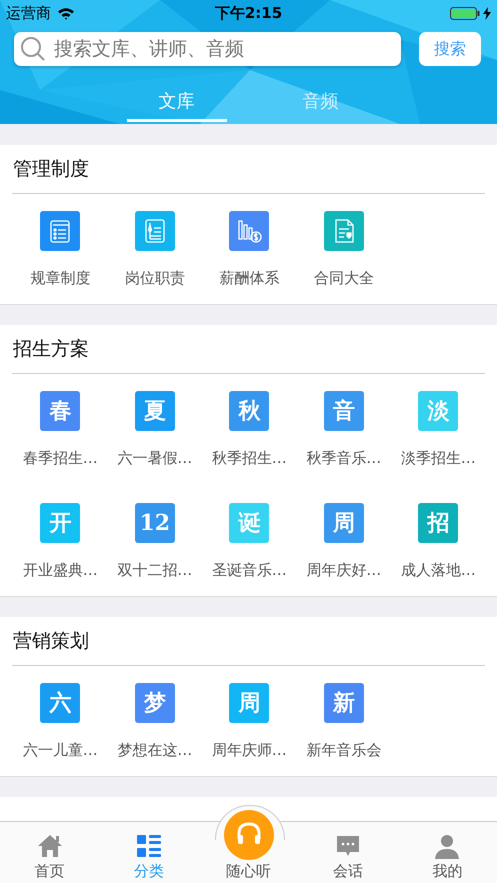 This screenshot has height=883, width=497. Describe the element at coordinates (249, 523) in the screenshot. I see `tile-glyph: 诞` at that location.